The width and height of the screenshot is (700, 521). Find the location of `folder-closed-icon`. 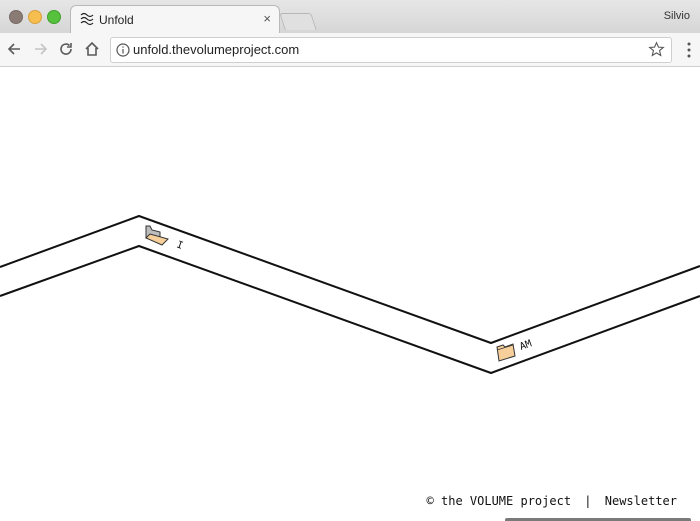

folder-closed-icon is located at coordinates (506, 352).